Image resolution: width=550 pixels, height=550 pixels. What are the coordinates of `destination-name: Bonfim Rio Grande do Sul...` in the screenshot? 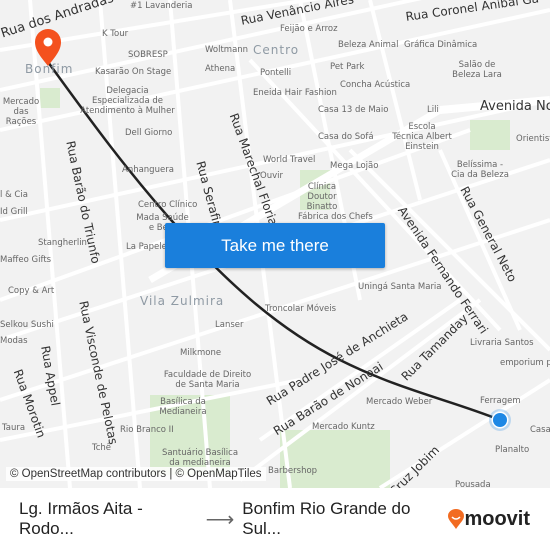 It's located at (326, 518).